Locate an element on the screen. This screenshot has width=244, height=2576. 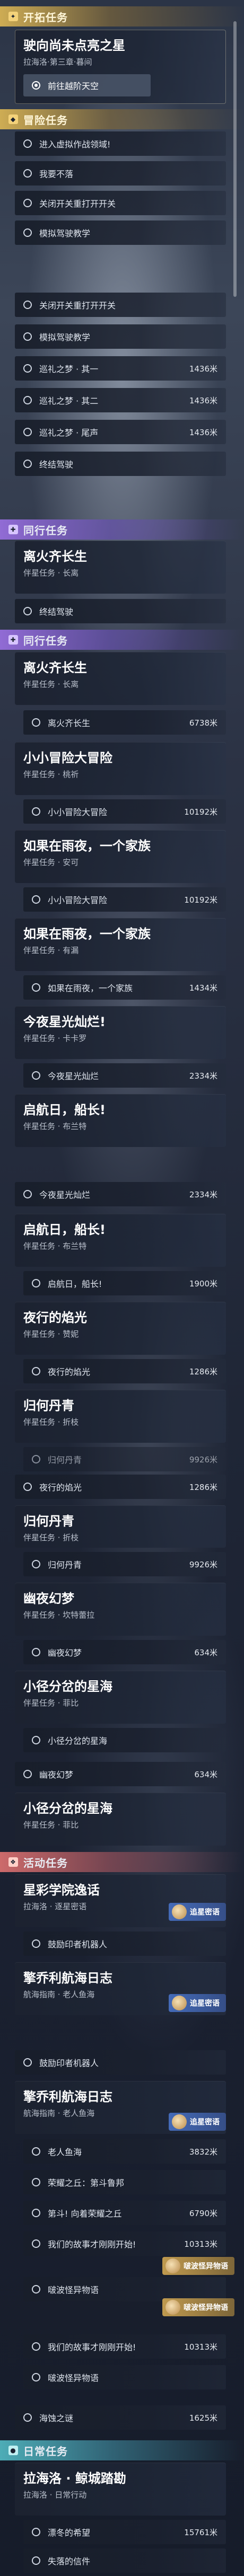
quest-objective: 如果在雨夜，一个家族 1434米 is located at coordinates (125, 987).